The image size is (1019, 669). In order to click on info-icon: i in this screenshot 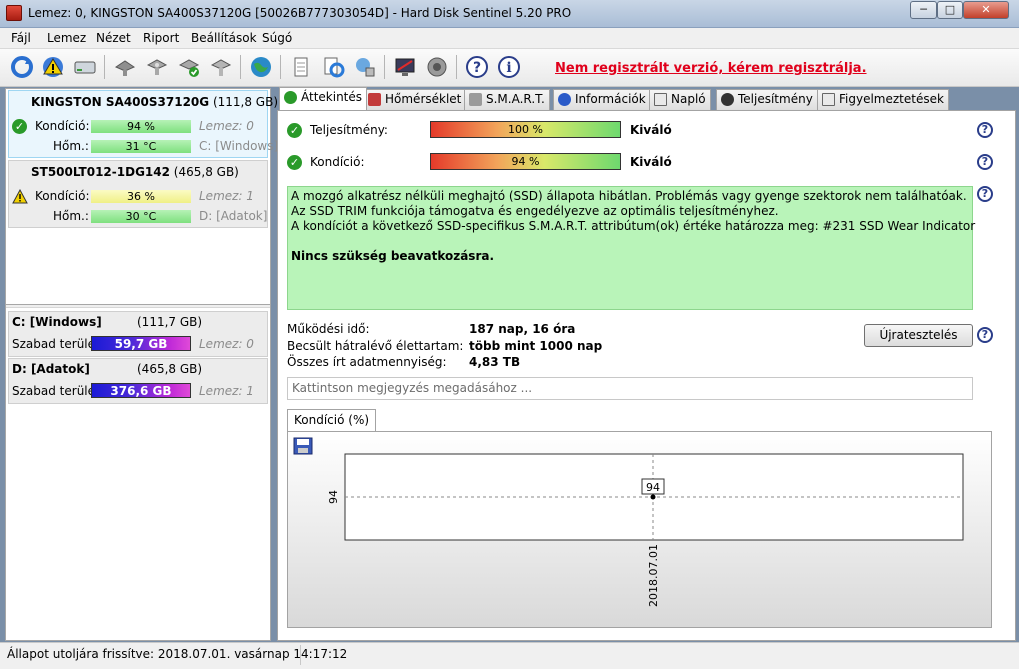, I will do `click(509, 67)`.